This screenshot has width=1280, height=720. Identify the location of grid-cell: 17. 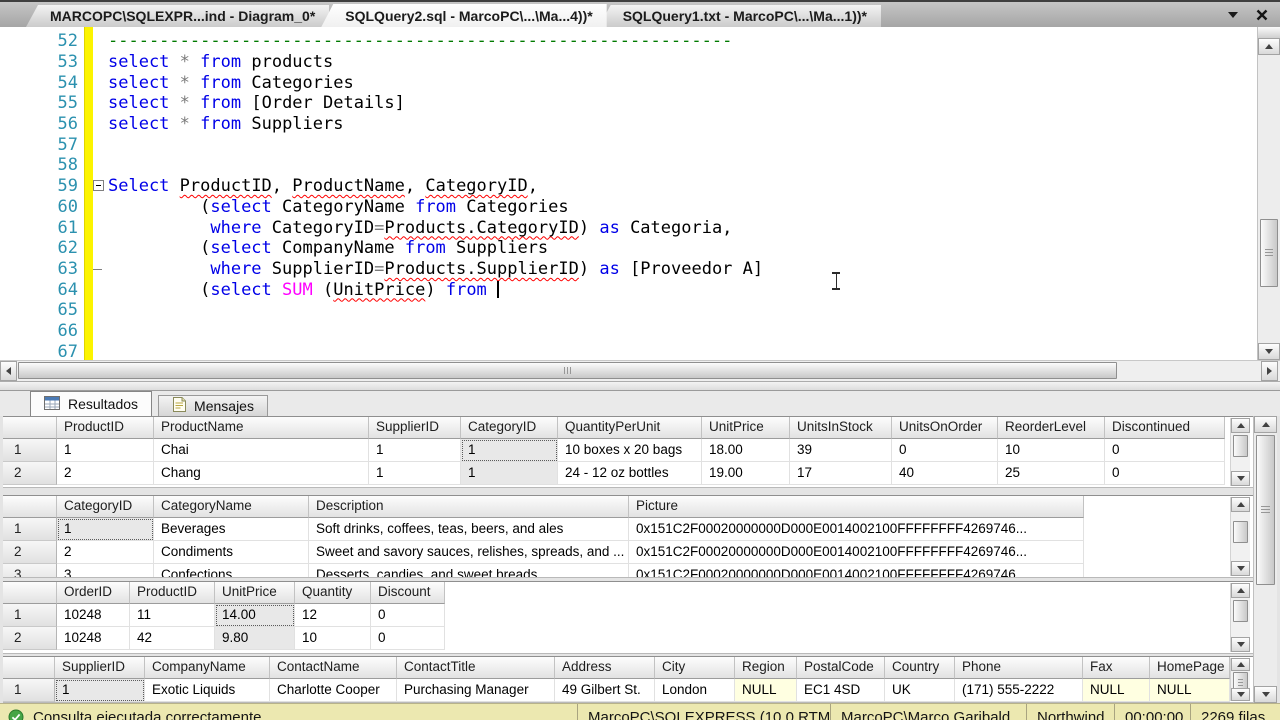
(841, 473).